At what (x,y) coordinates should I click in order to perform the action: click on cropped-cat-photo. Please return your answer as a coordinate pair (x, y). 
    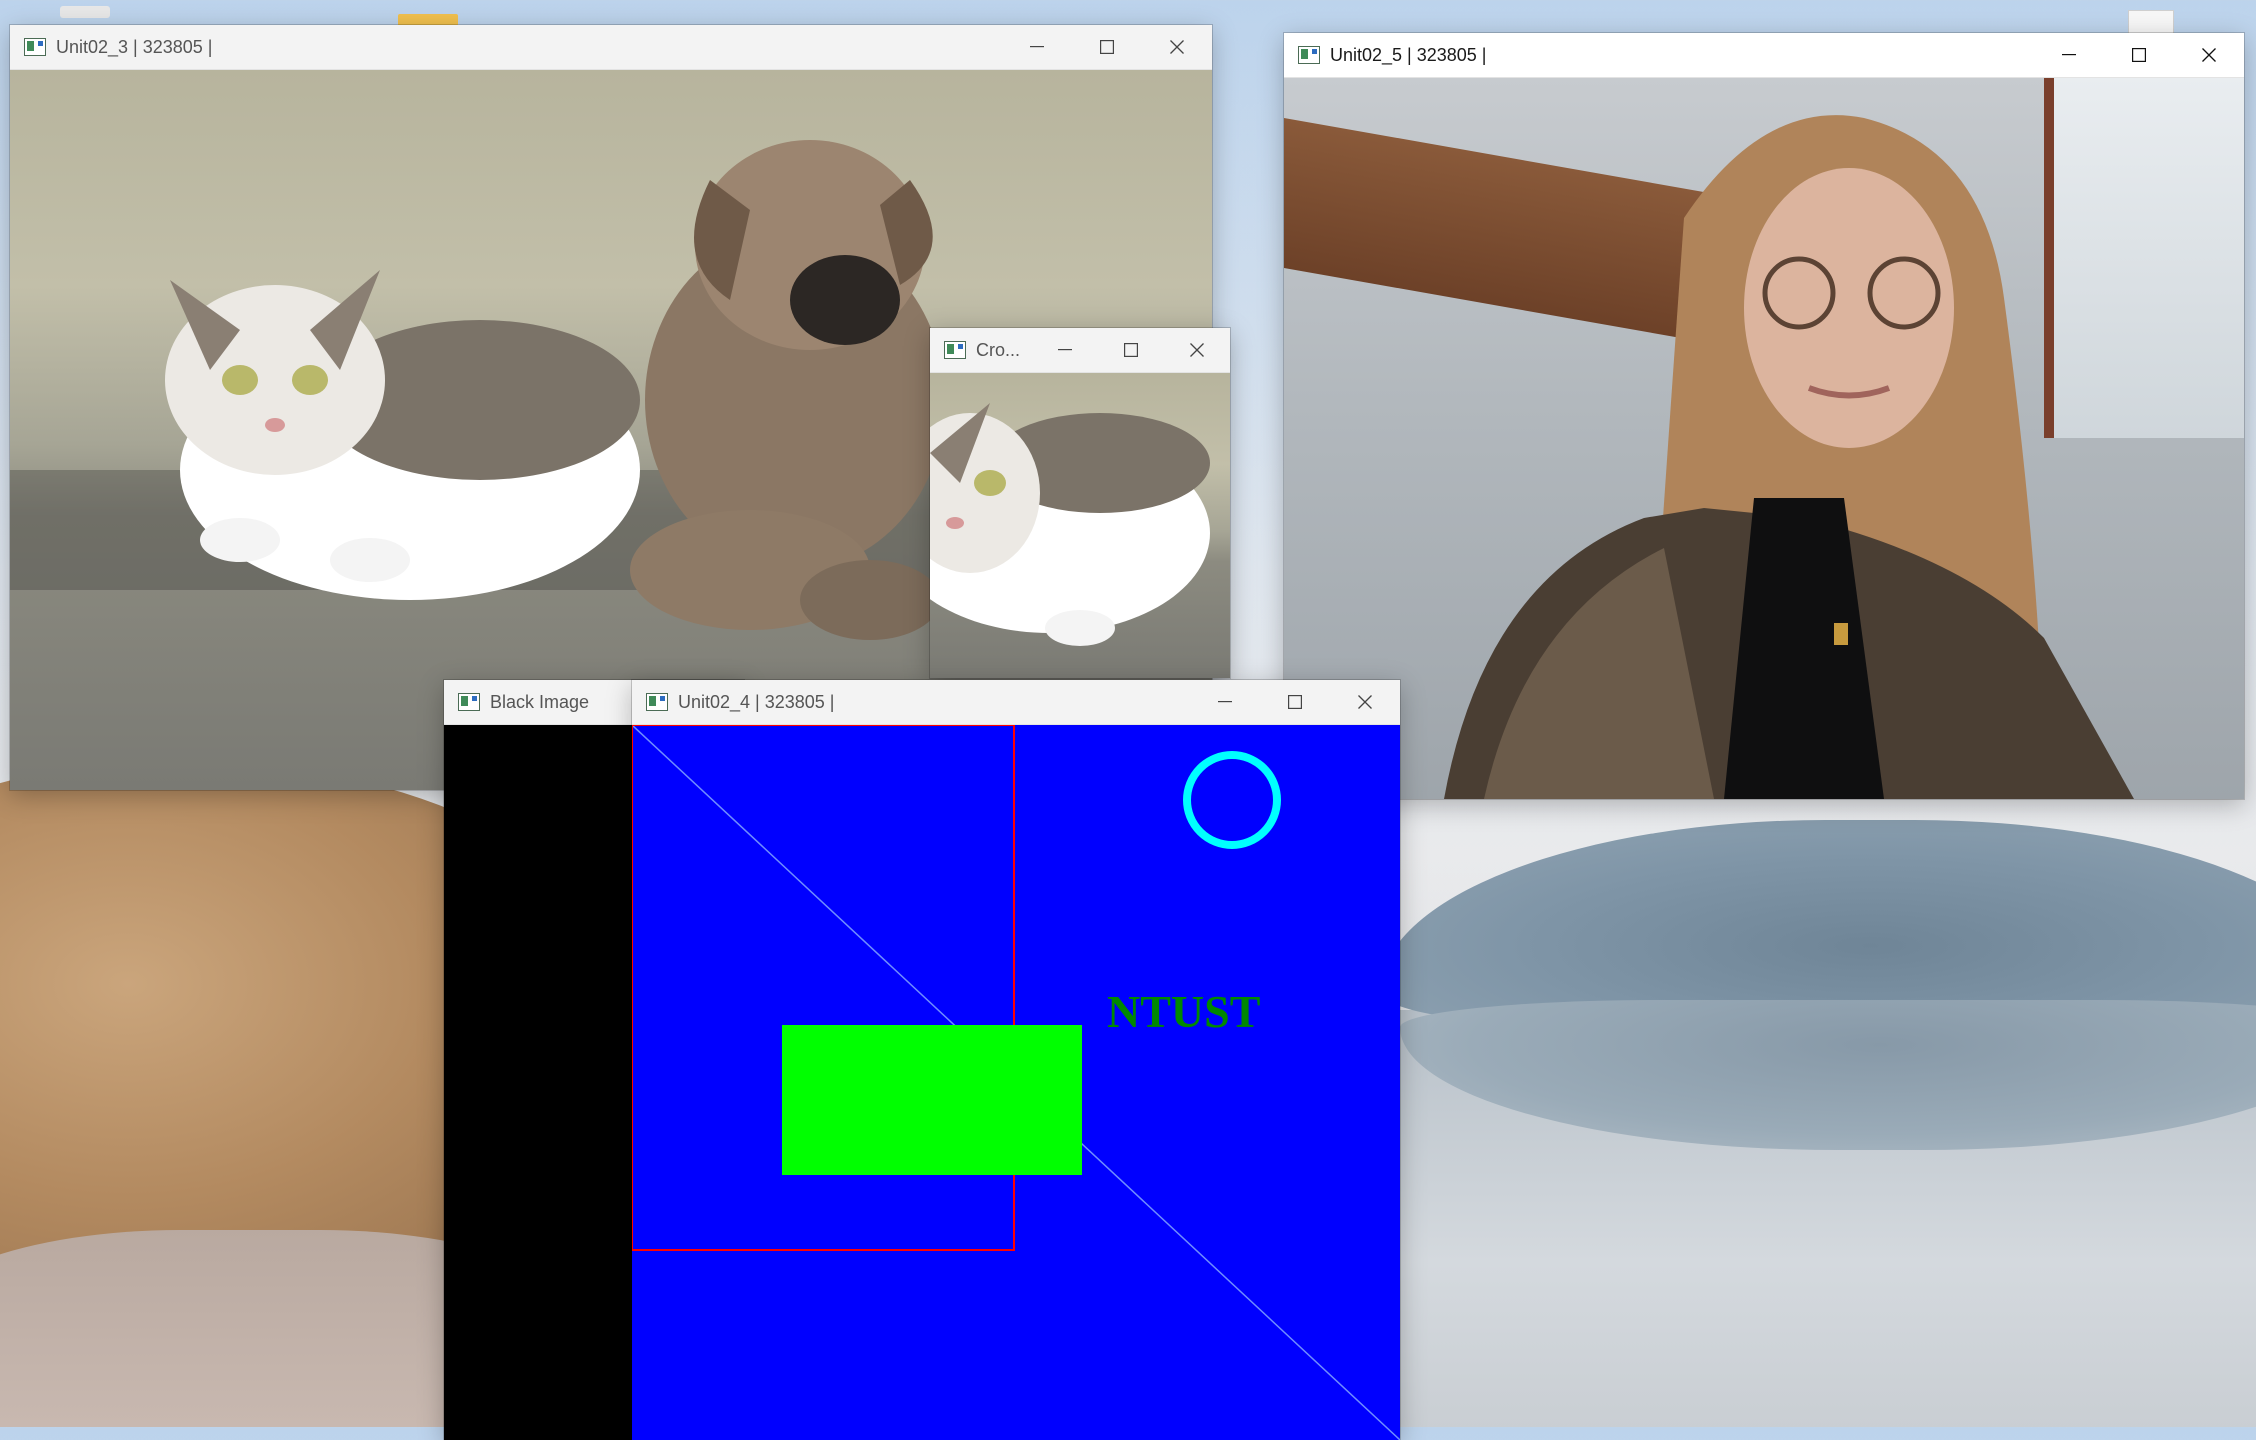
    Looking at the image, I should click on (1070, 524).